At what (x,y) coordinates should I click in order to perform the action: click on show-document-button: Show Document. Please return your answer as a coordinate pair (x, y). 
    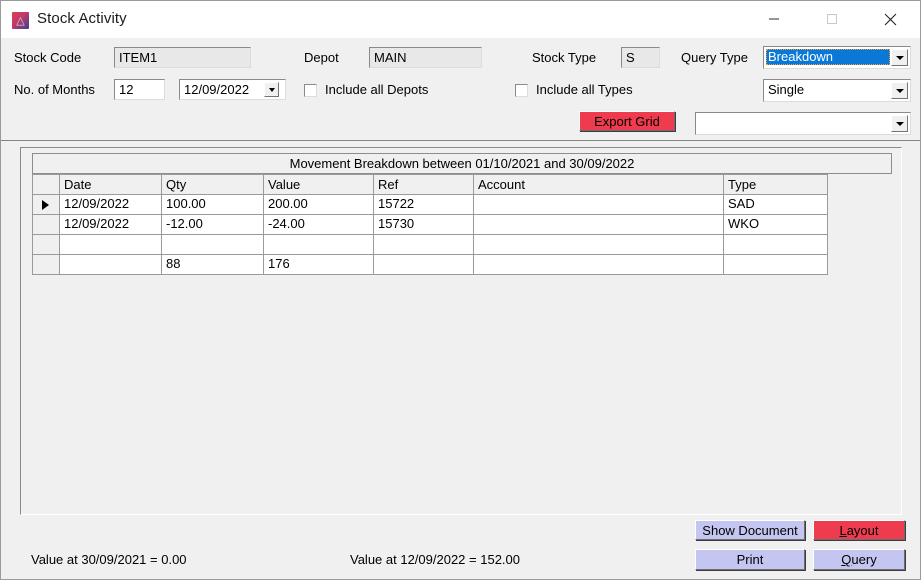
    Looking at the image, I should click on (750, 530).